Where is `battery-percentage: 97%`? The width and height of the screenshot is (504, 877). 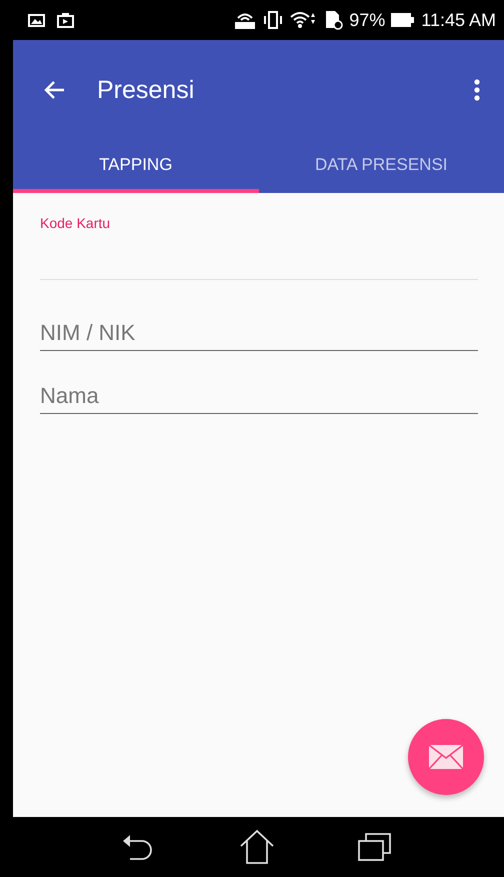
battery-percentage: 97% is located at coordinates (367, 20).